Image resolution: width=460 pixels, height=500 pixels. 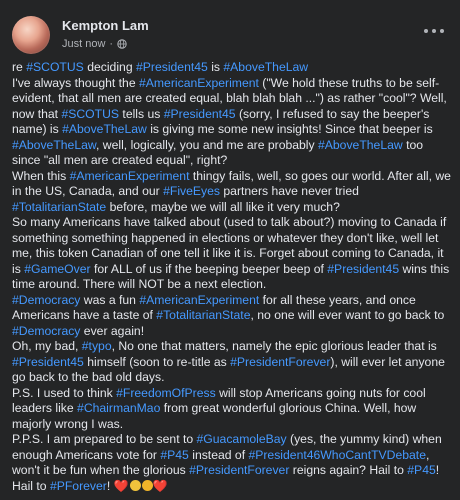 I want to click on post-text: himself (soon to re-title as, so click(x=157, y=361).